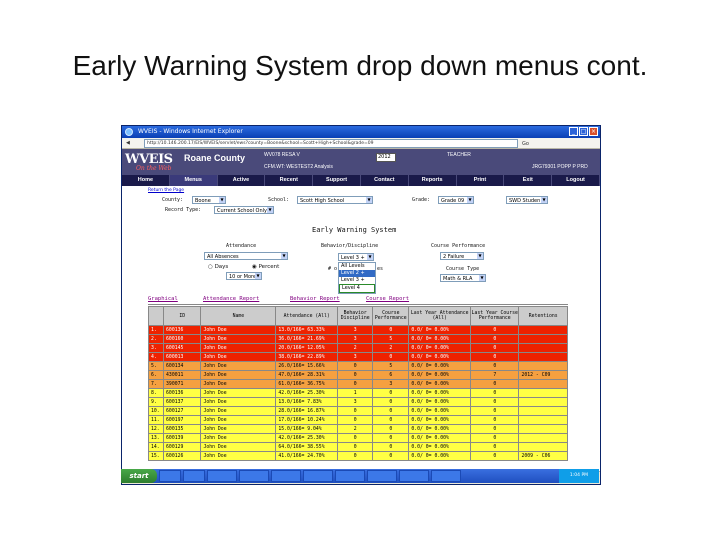 The width and height of the screenshot is (720, 540). Describe the element at coordinates (139, 476) in the screenshot. I see `start-button: start` at that location.